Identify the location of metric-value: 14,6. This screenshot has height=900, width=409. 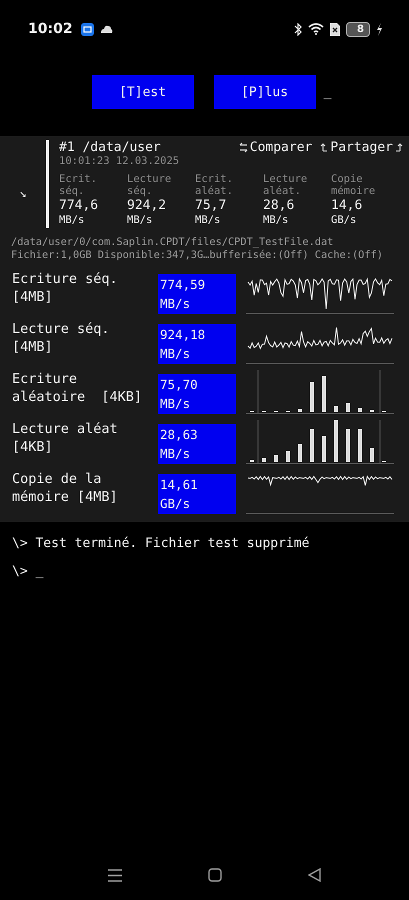
(347, 206).